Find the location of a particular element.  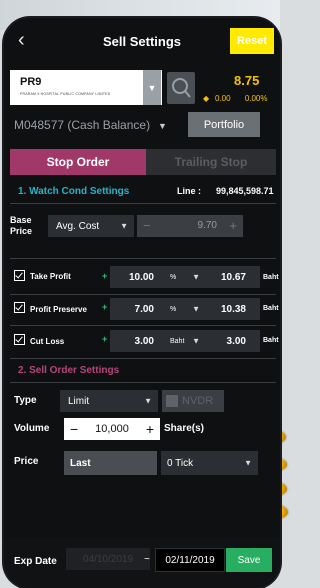

take-profit-result: 10.67 is located at coordinates (232, 277).